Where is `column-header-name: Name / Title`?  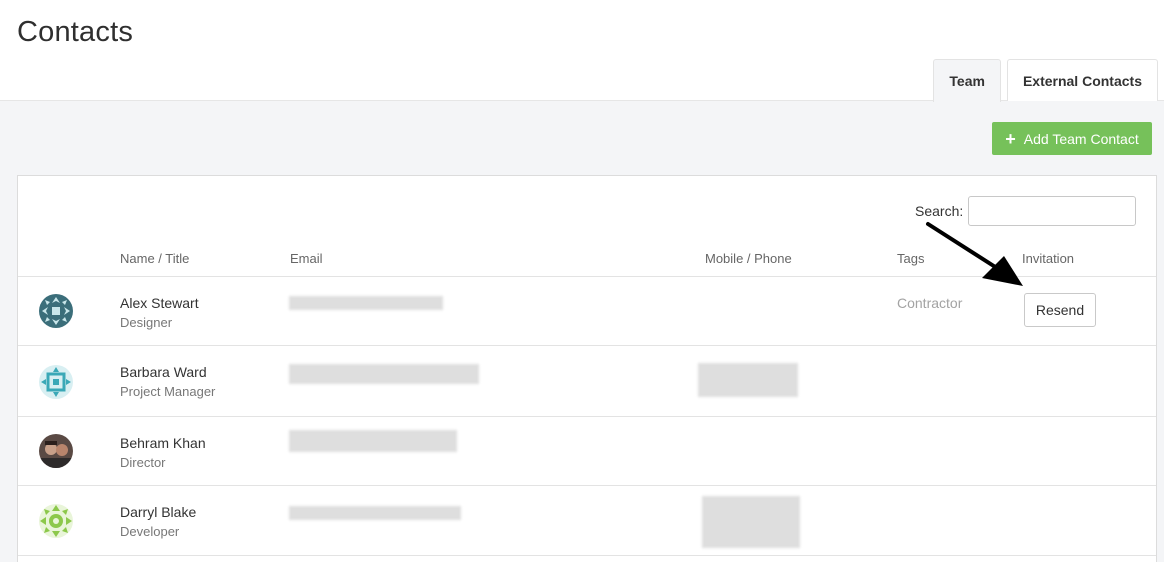
column-header-name: Name / Title is located at coordinates (154, 258).